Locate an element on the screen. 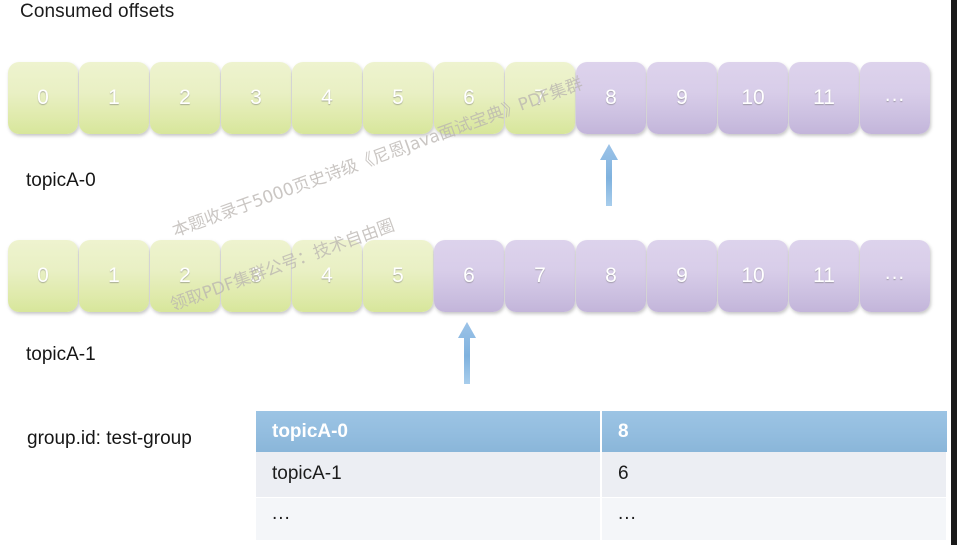 This screenshot has height=545, width=957. table-header-row: topicA-0 8 is located at coordinates (601, 431).